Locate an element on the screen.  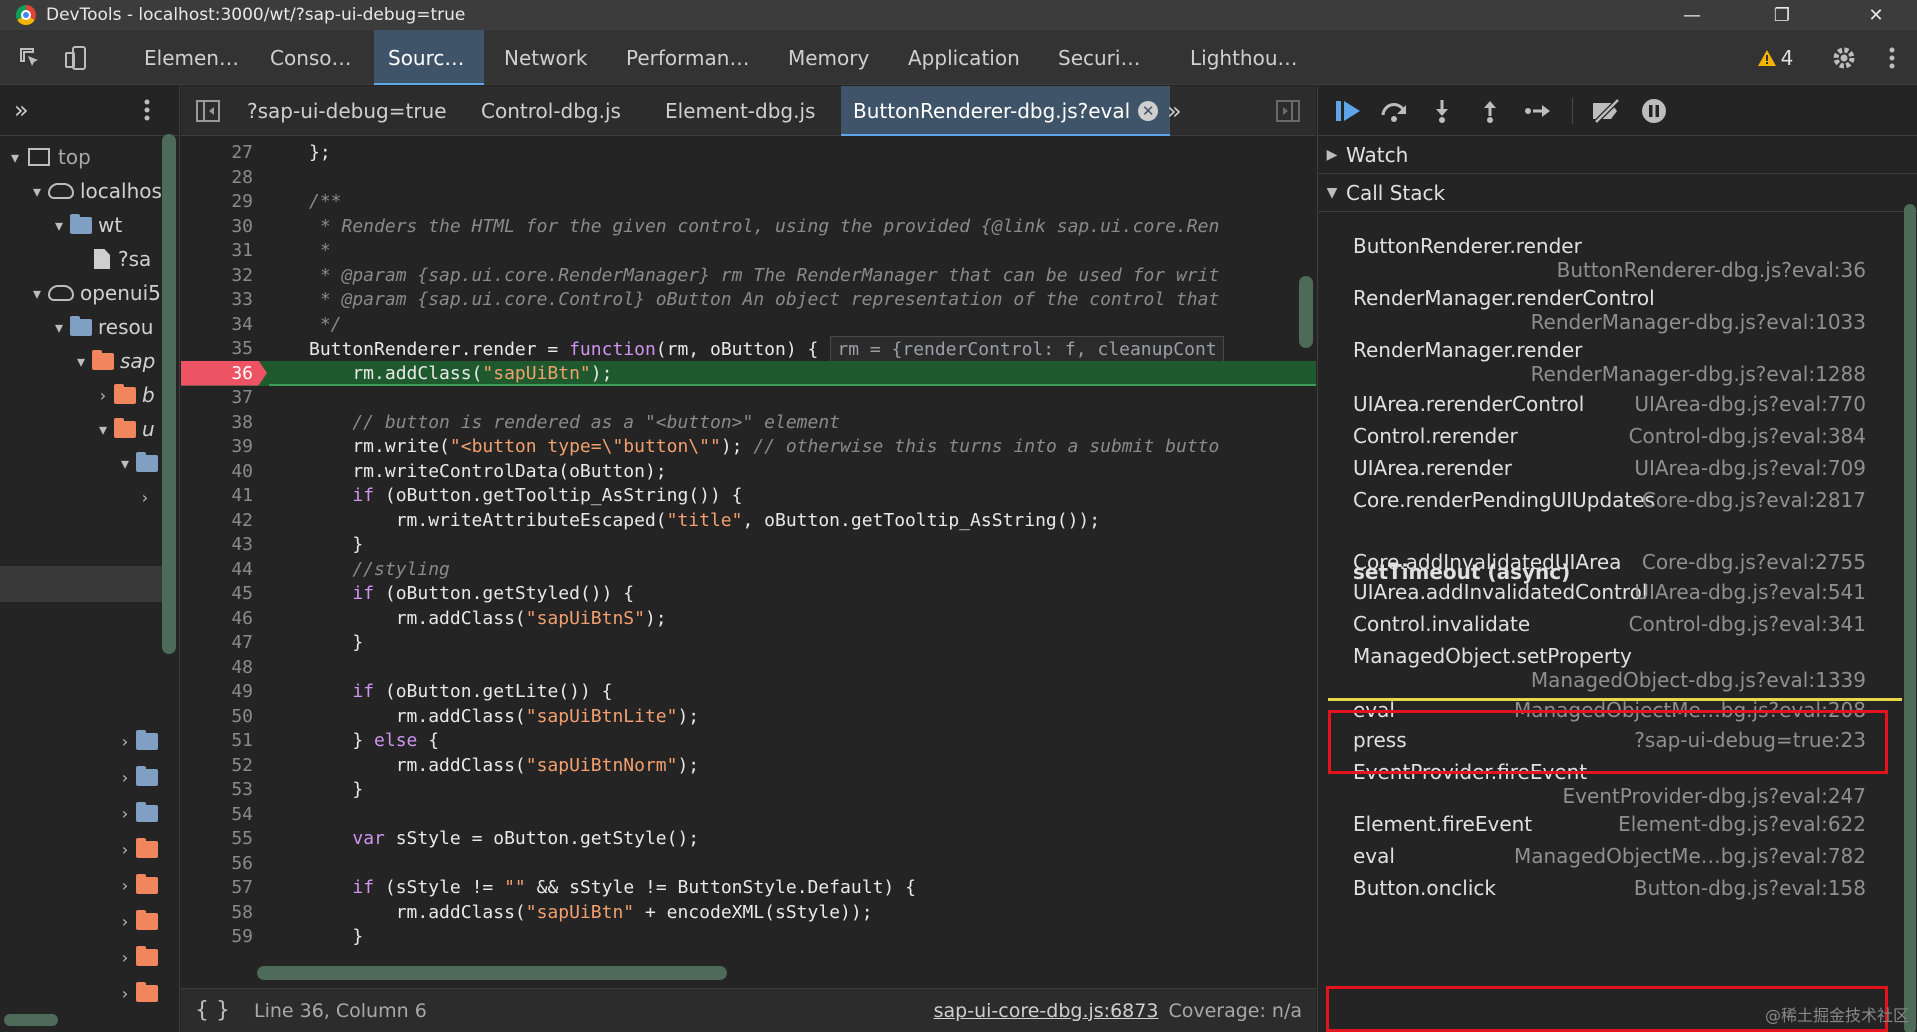
line-number: 38 is located at coordinates (217, 422).